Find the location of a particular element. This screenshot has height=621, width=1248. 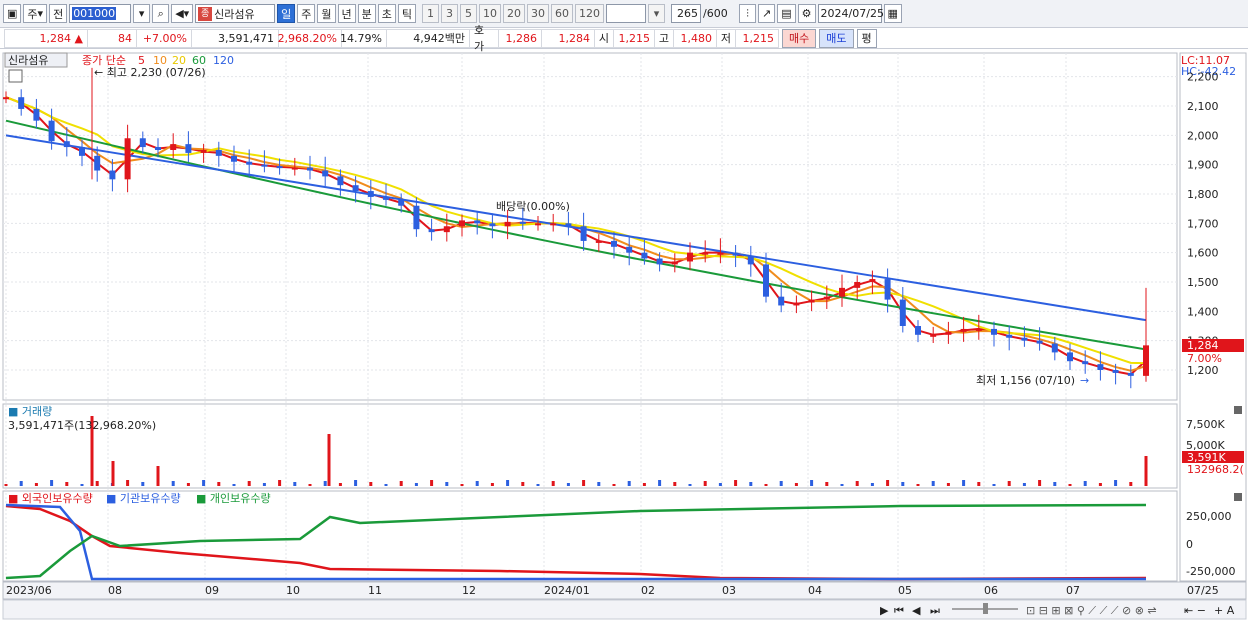

period-select: 주 ▾ is located at coordinates (35, 13).